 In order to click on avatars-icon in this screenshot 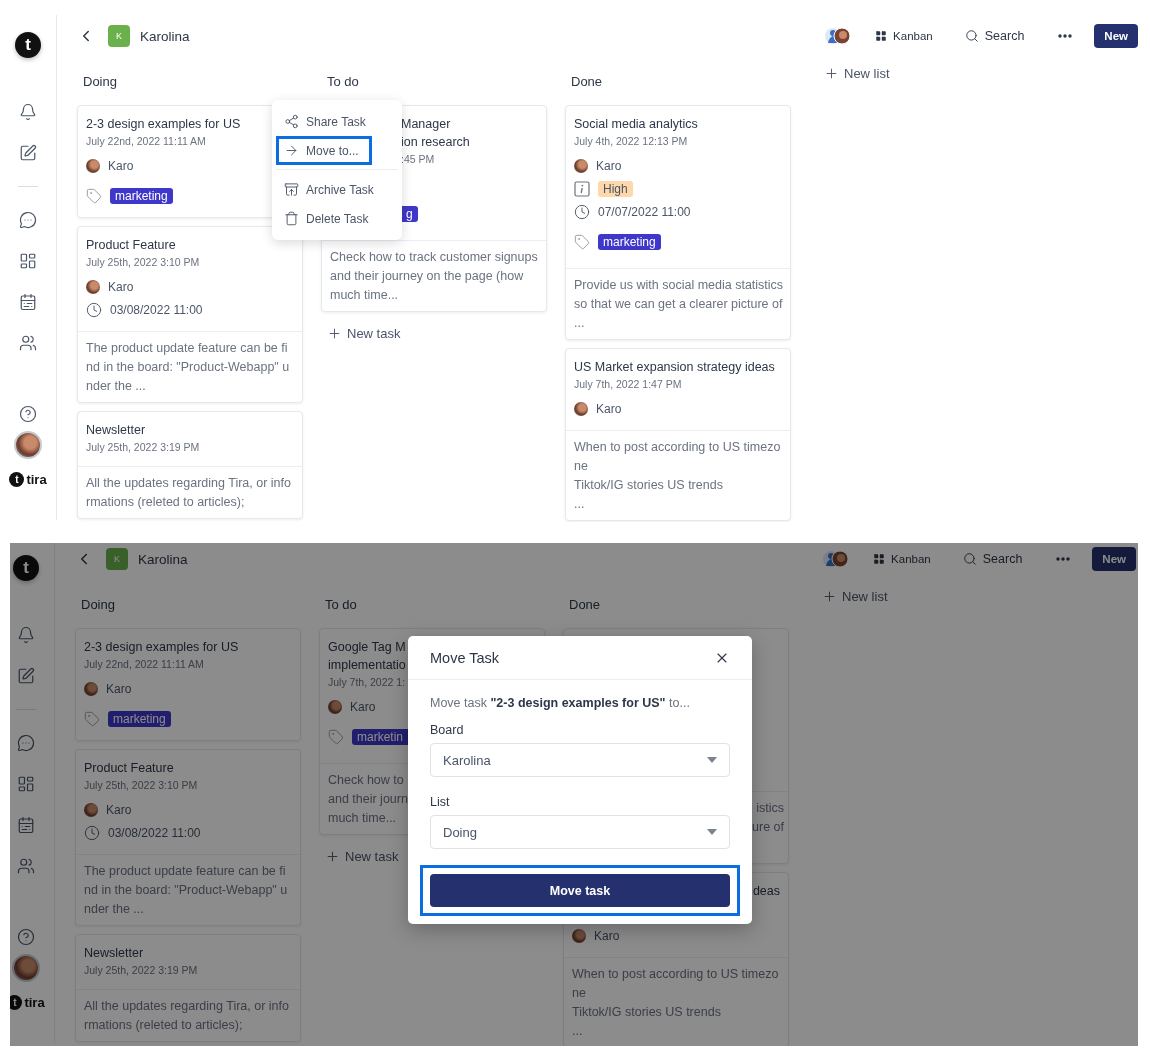, I will do `click(836, 559)`.